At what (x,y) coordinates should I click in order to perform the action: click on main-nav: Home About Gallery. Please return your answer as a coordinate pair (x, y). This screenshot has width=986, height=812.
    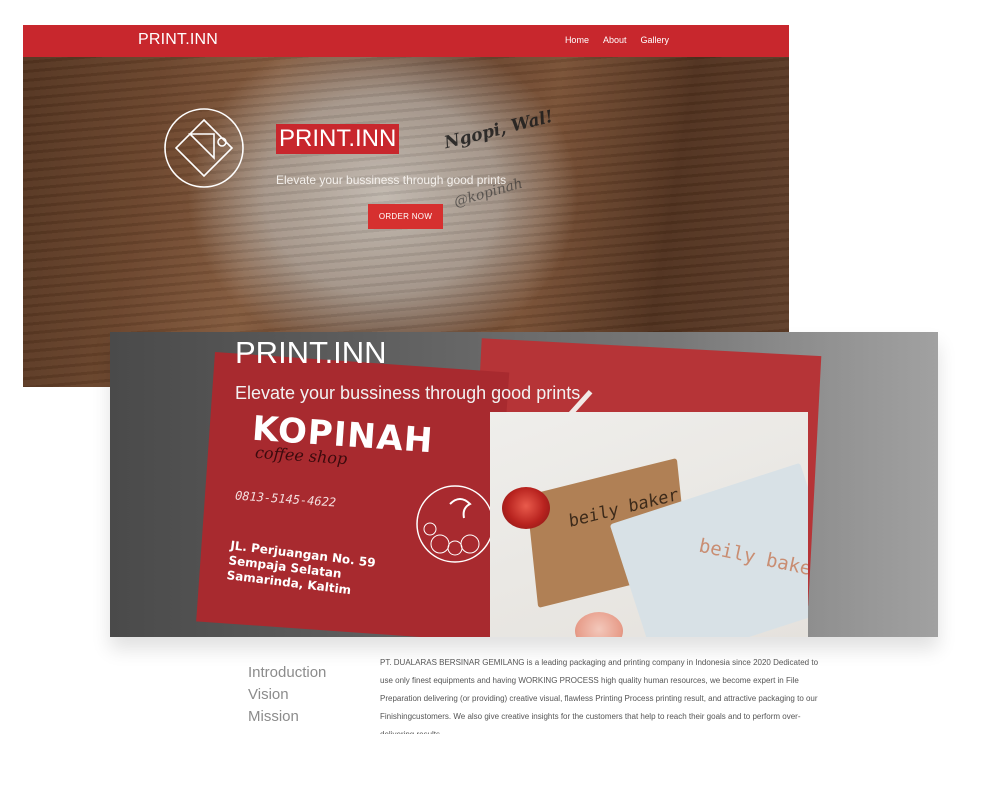
    Looking at the image, I should click on (617, 40).